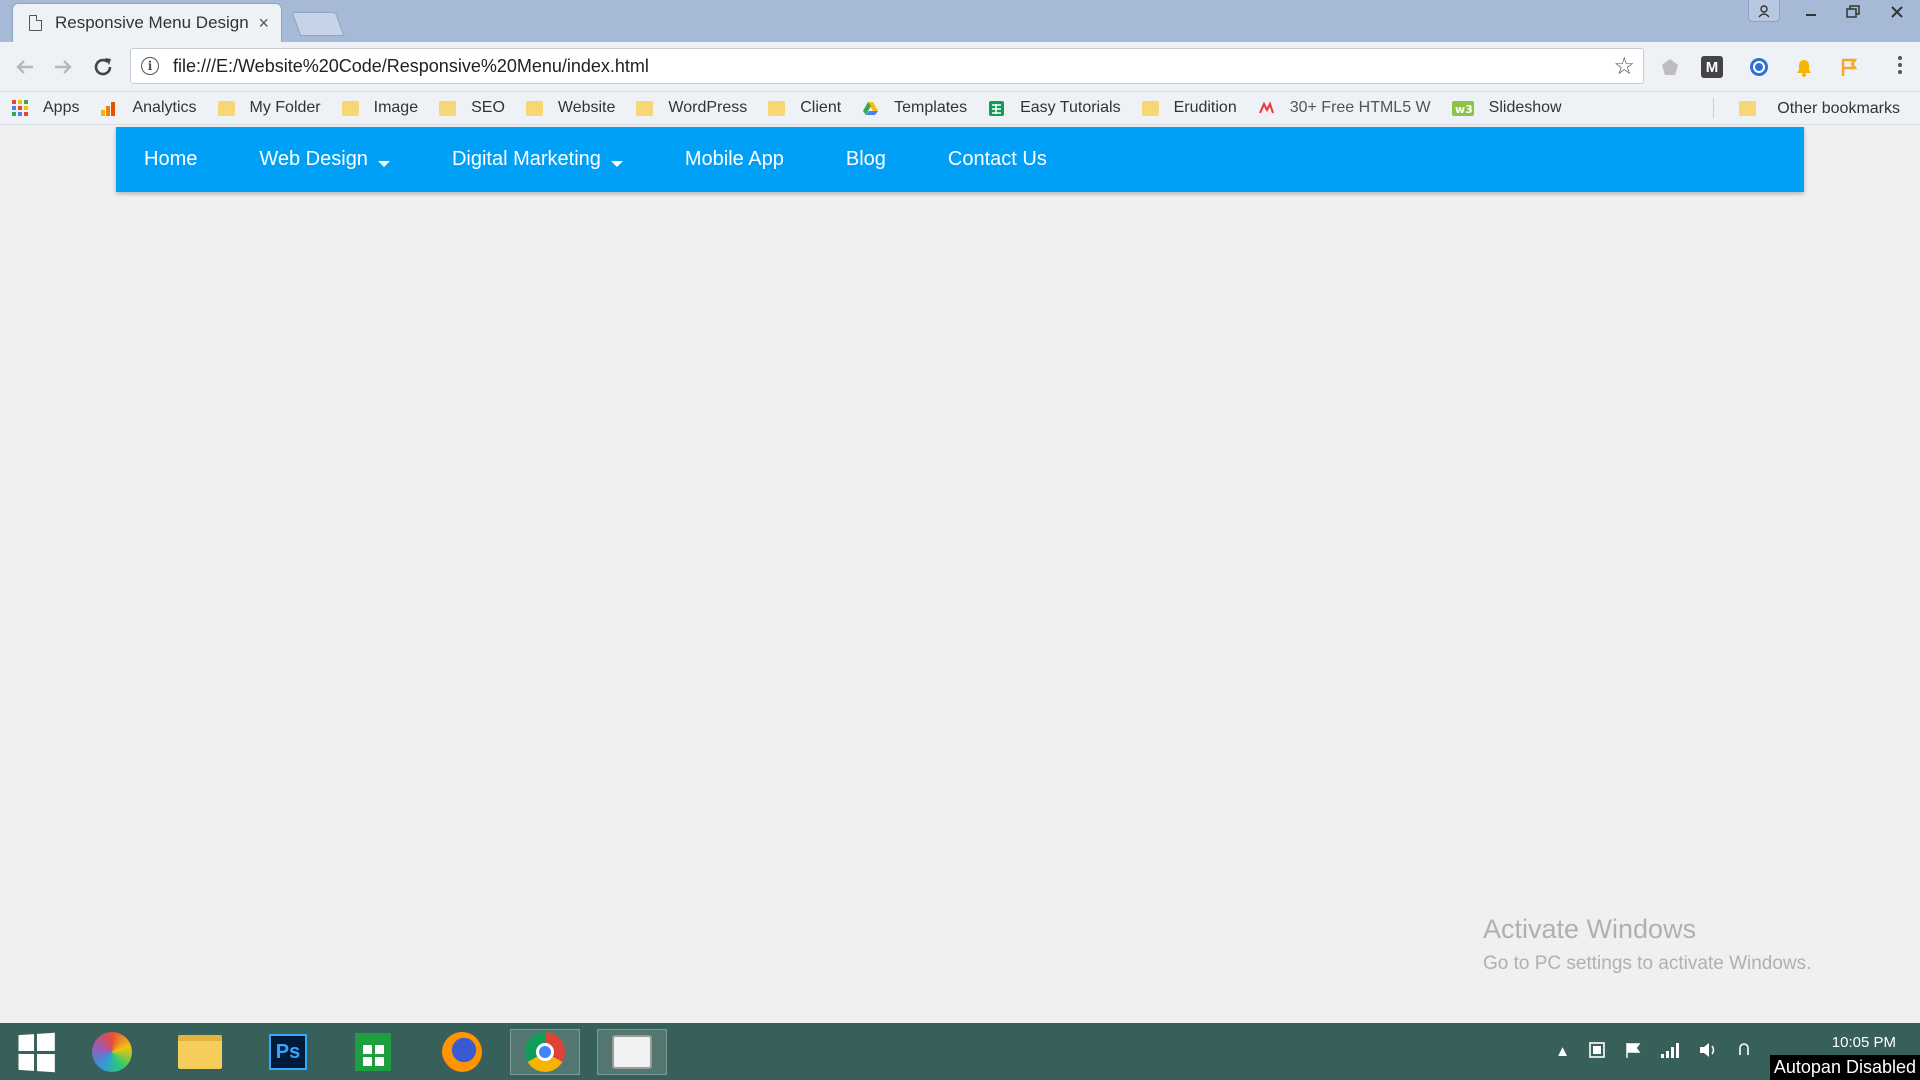 This screenshot has width=1920, height=1080. I want to click on bookmark-easy-tutorials: Easy Tutorials, so click(1054, 108).